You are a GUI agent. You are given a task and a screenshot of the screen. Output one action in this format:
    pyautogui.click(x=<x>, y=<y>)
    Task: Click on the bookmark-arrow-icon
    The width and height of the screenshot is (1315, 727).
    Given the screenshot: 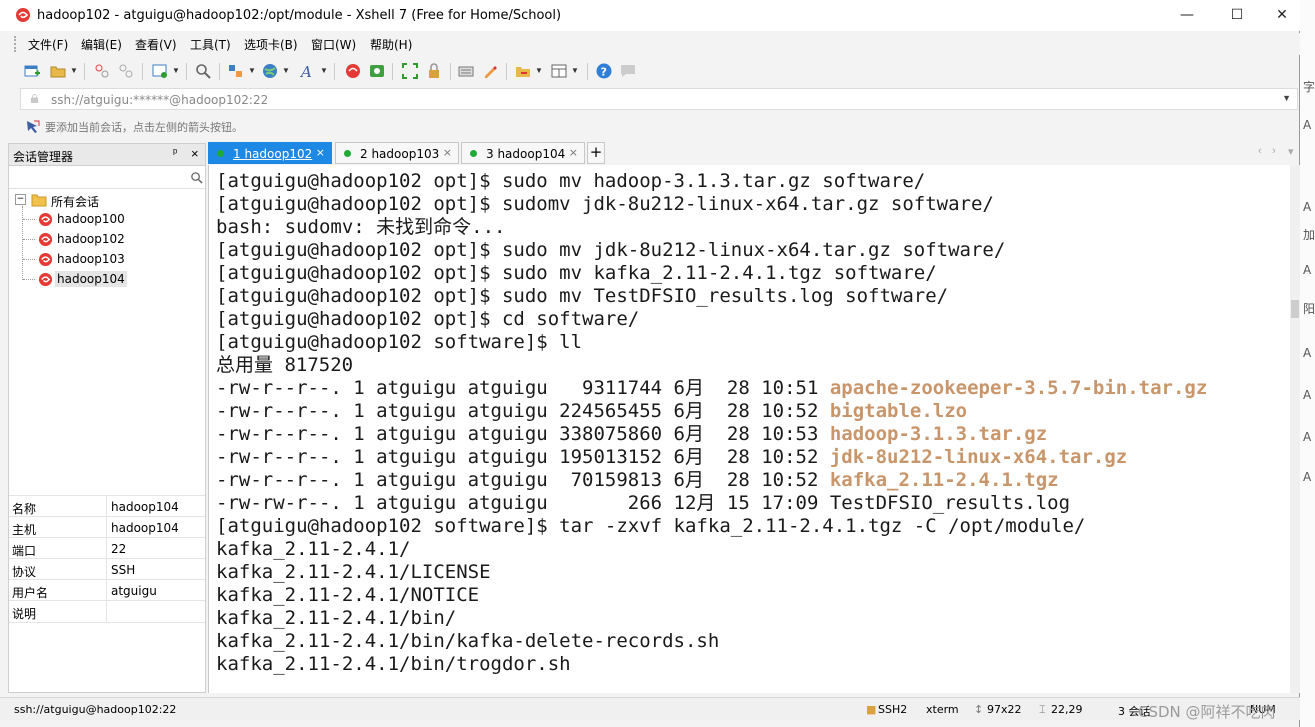 What is the action you would take?
    pyautogui.click(x=33, y=127)
    